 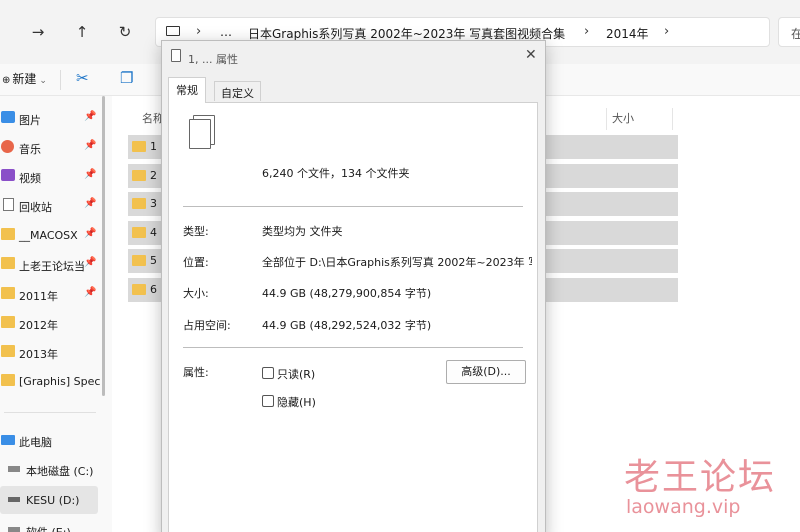 What do you see at coordinates (196, 293) in the screenshot?
I see `size-label: 大小:` at bounding box center [196, 293].